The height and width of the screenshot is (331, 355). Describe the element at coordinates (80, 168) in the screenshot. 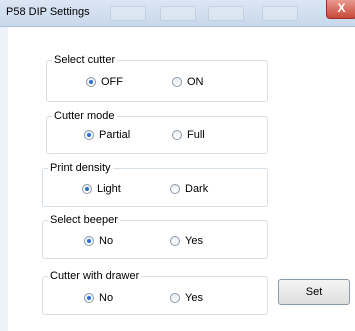

I see `group-label-print-density: Print density` at that location.